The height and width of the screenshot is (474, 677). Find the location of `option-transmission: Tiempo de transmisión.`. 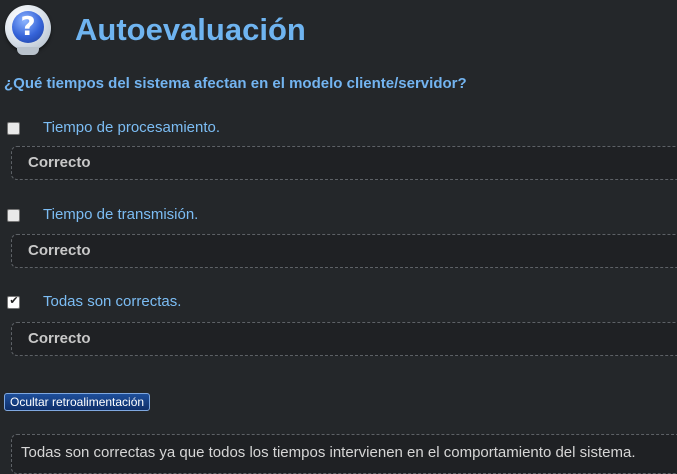

option-transmission: Tiempo de transmisión. is located at coordinates (338, 217).